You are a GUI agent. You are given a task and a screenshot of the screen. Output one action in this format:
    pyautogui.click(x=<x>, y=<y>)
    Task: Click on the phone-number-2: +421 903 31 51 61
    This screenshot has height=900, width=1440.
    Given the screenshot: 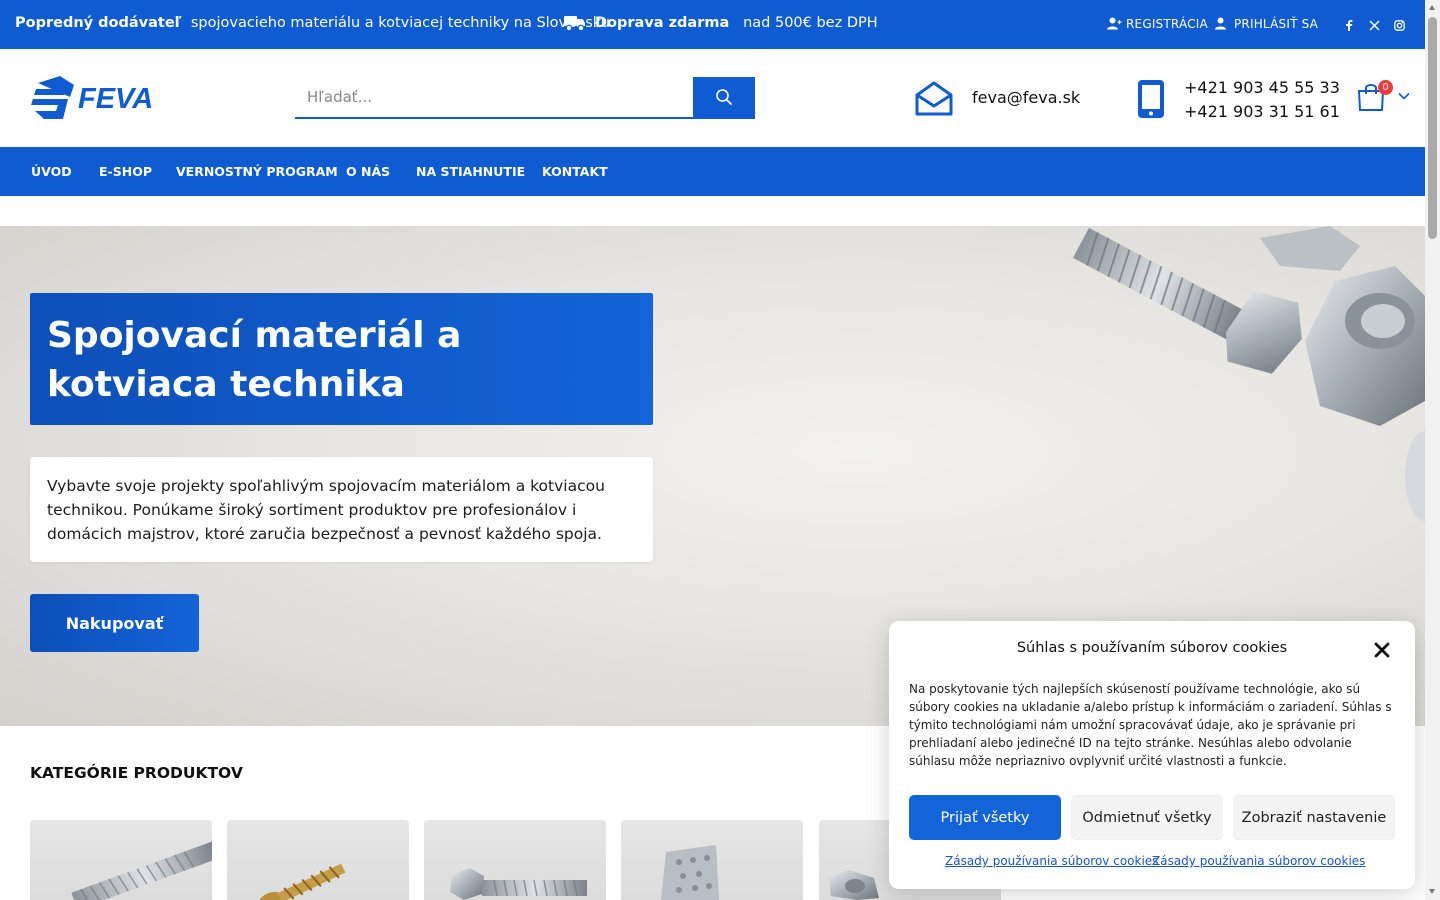 What is the action you would take?
    pyautogui.click(x=1262, y=112)
    